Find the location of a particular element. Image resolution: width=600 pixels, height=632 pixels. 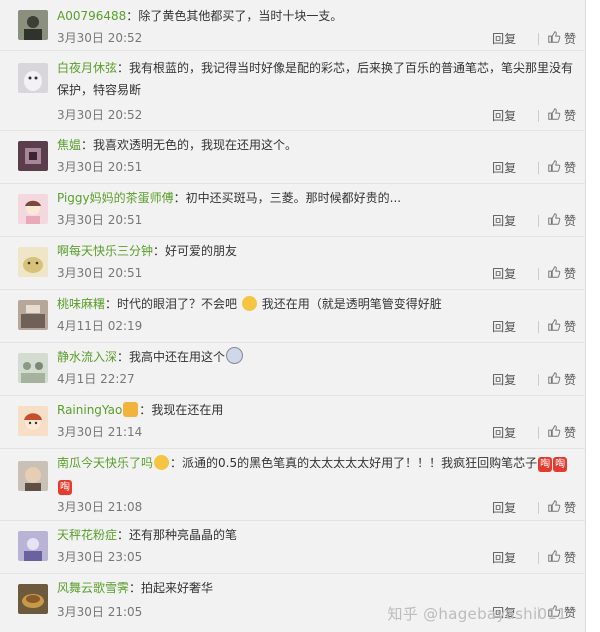

comment-time: 4月11日 02:19 is located at coordinates (100, 326).